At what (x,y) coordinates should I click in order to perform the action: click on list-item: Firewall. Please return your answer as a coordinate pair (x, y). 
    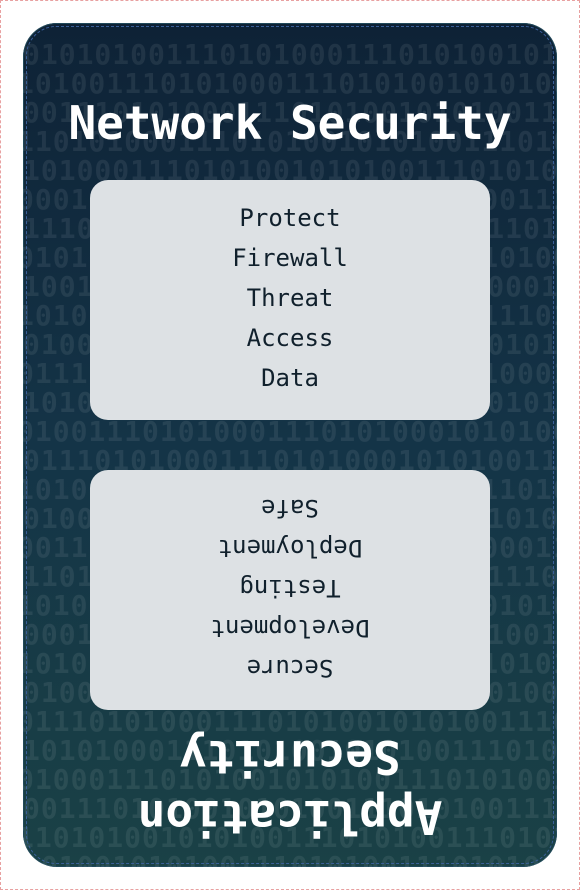
    Looking at the image, I should click on (290, 258).